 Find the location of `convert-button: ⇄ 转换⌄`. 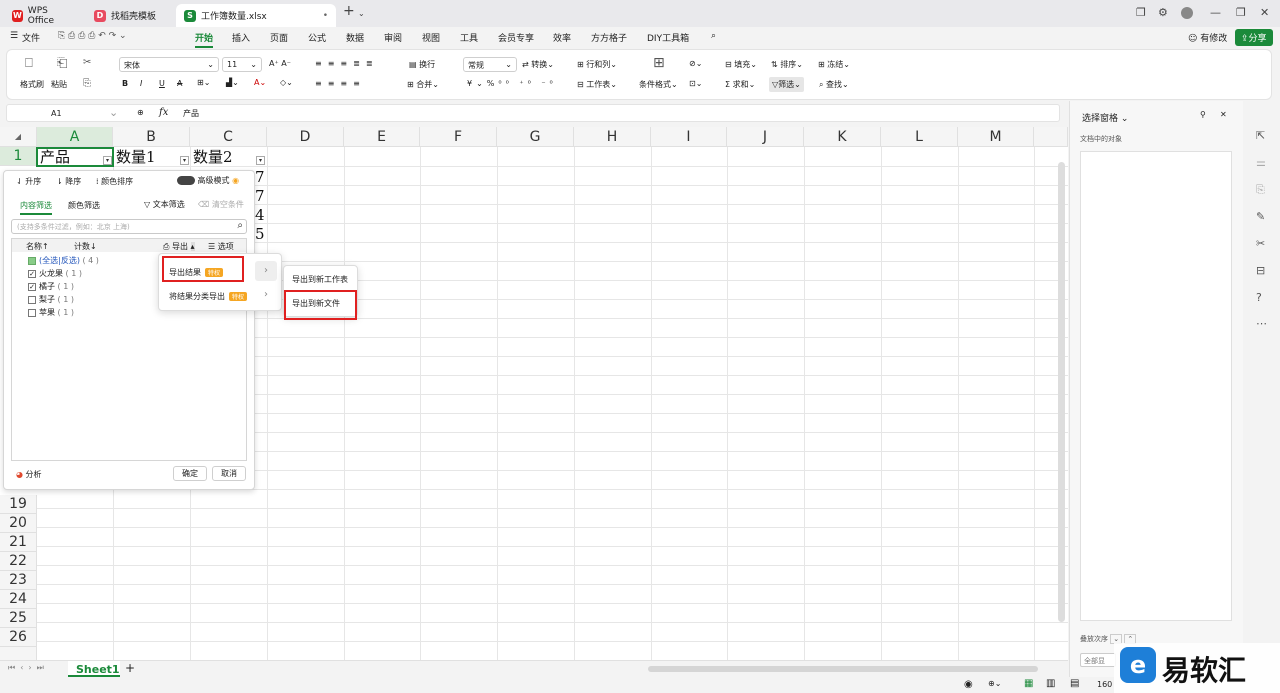

convert-button: ⇄ 转换⌄ is located at coordinates (538, 64).